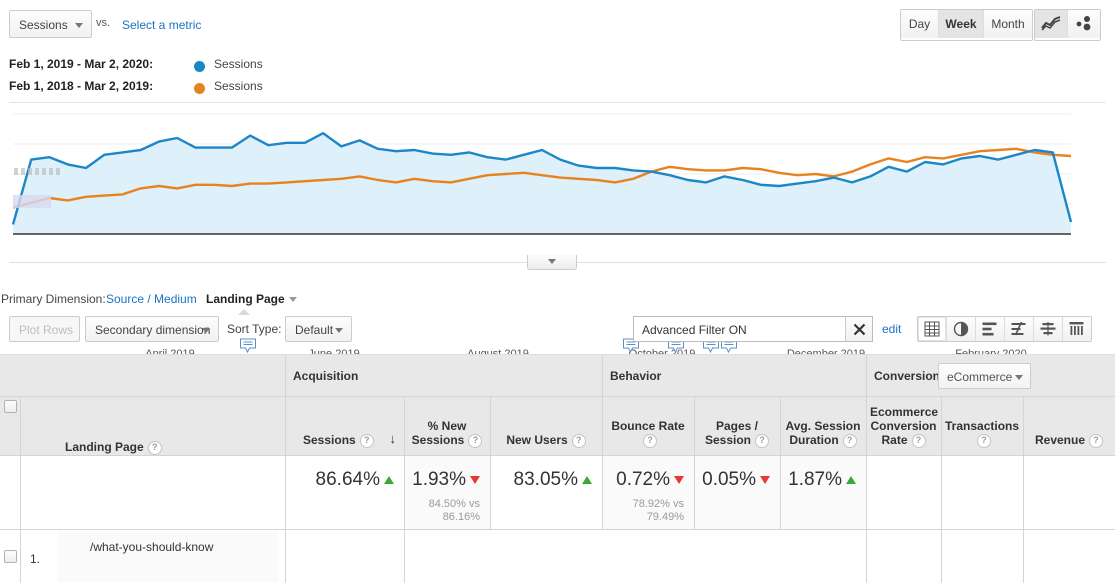  What do you see at coordinates (44, 329) in the screenshot?
I see `plot-rows-button: Plot Rows` at bounding box center [44, 329].